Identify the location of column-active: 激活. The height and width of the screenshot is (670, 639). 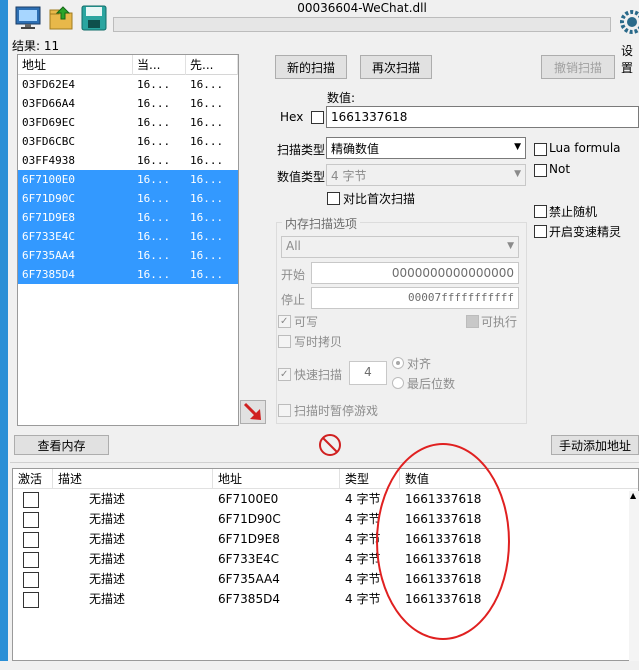
(33, 478).